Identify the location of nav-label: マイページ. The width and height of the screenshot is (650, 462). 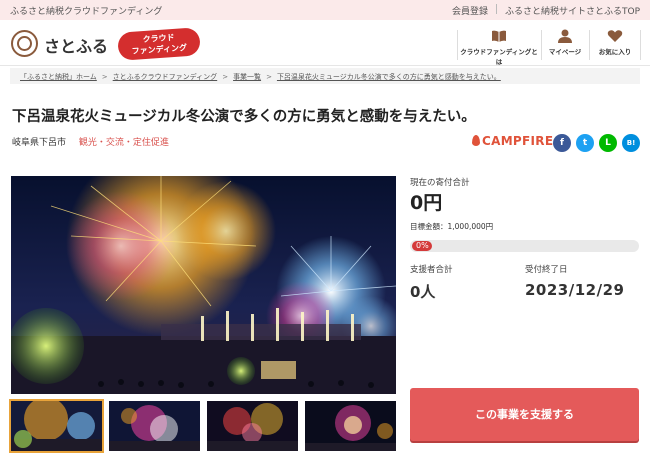
(565, 52).